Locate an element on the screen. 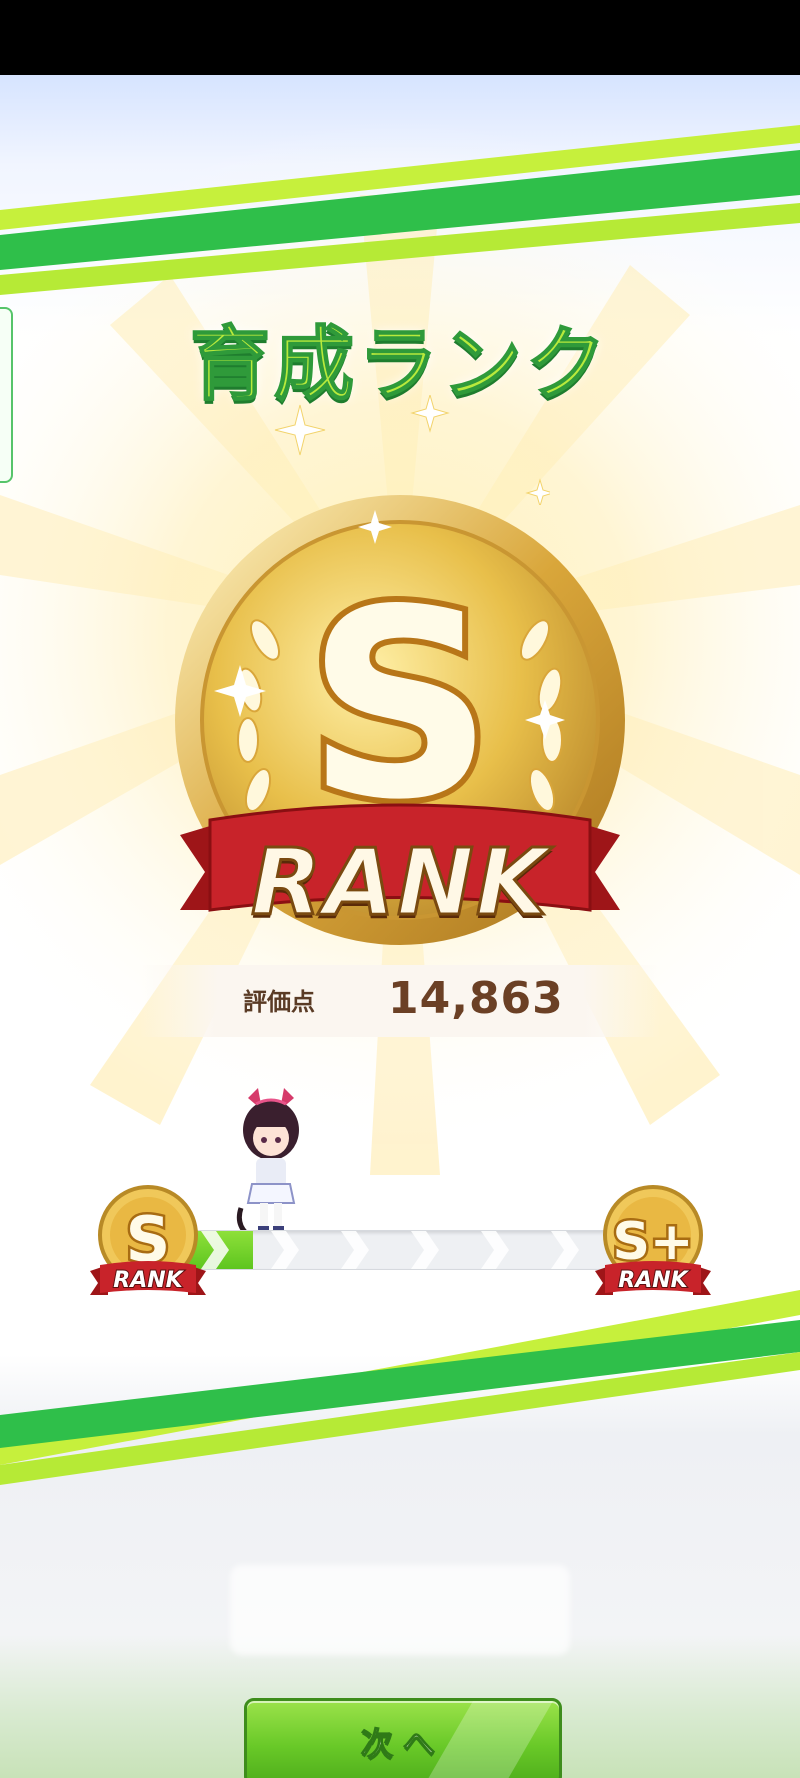  next-button: 次へ is located at coordinates (403, 1738).